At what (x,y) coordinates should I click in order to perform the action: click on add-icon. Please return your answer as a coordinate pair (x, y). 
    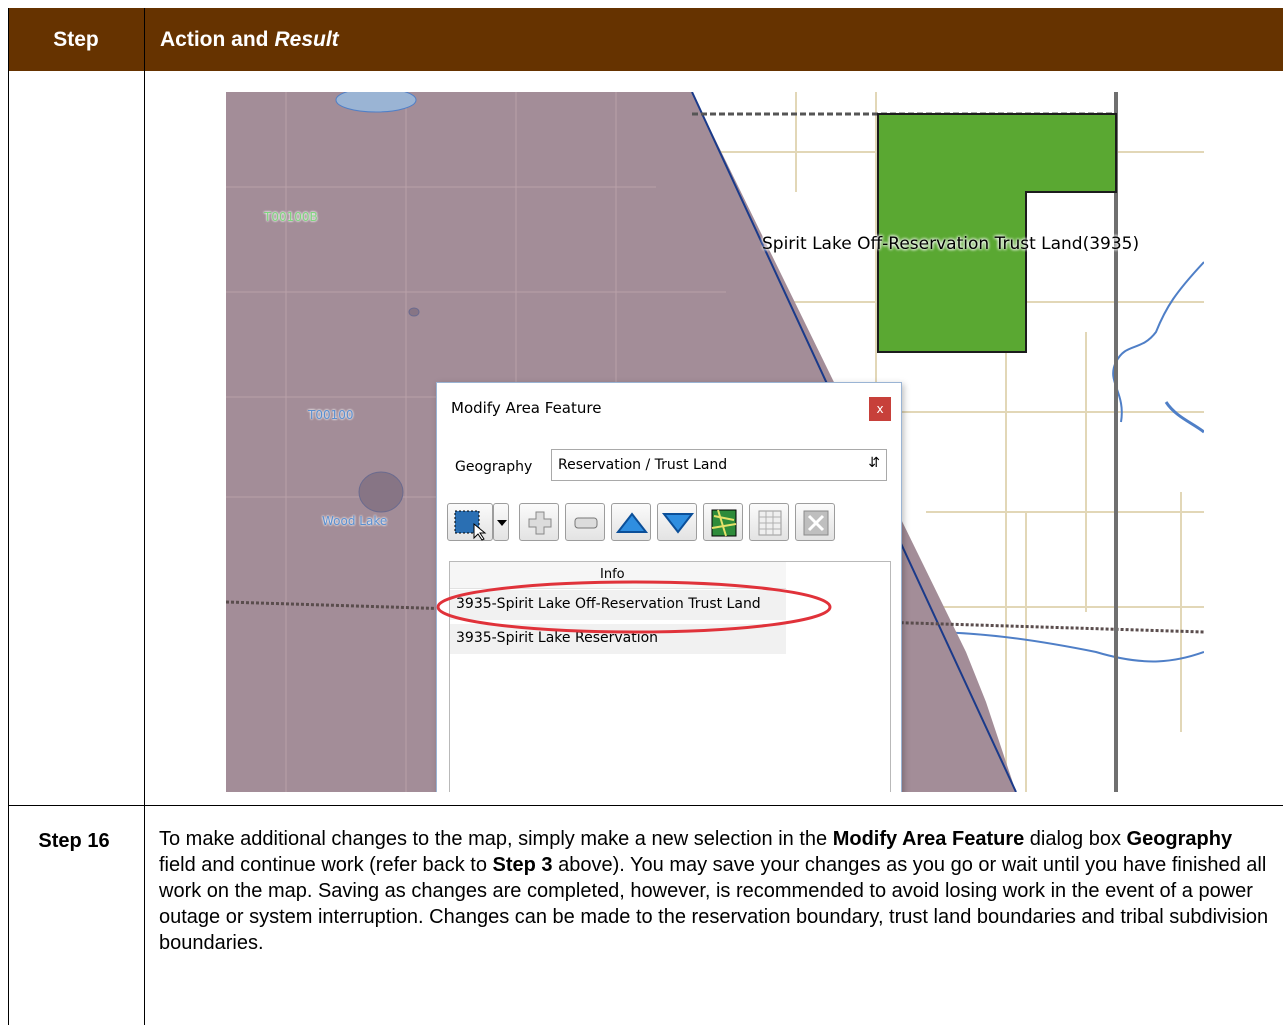
    Looking at the image, I should click on (540, 523).